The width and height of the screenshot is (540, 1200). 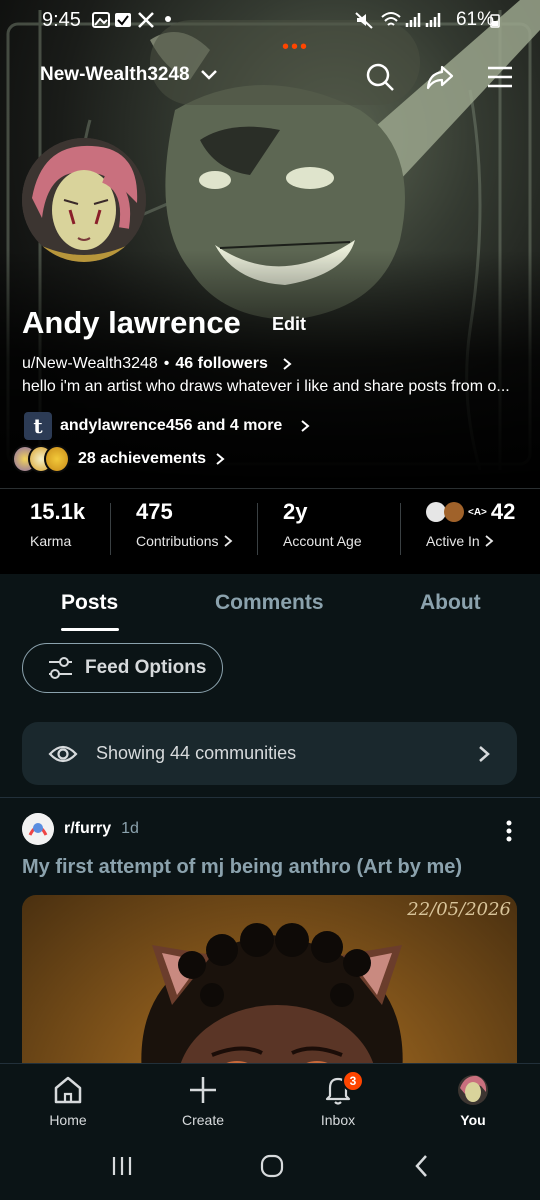 I want to click on profile-meta: u/New-Wealth3248 • 46 followers, so click(x=158, y=364).